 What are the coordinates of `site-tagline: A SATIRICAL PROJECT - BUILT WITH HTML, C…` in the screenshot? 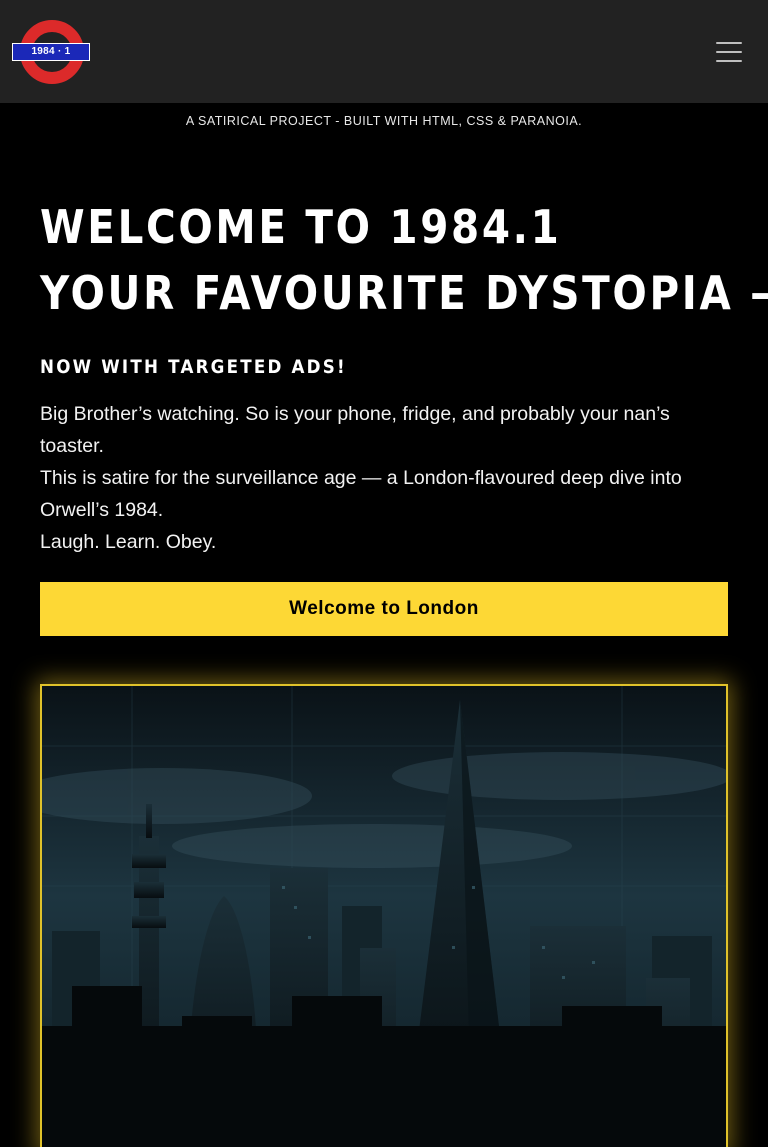 It's located at (384, 121).